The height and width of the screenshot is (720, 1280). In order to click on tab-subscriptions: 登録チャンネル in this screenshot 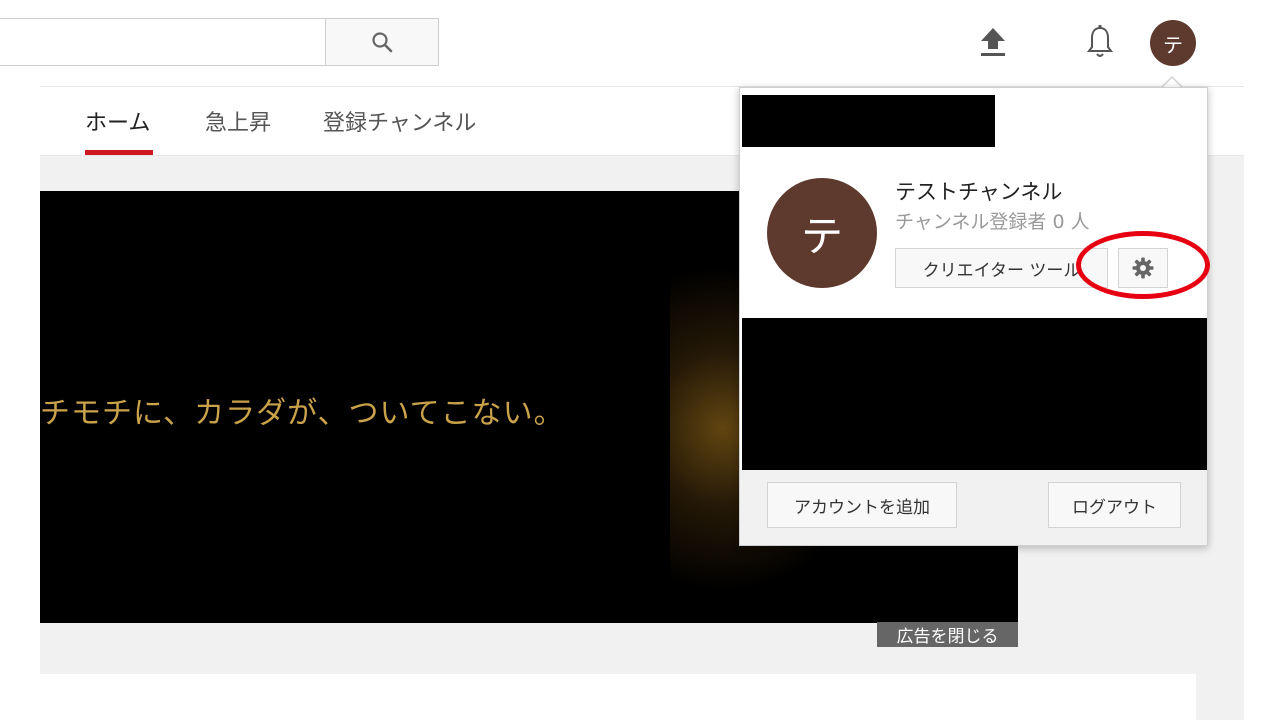, I will do `click(399, 121)`.